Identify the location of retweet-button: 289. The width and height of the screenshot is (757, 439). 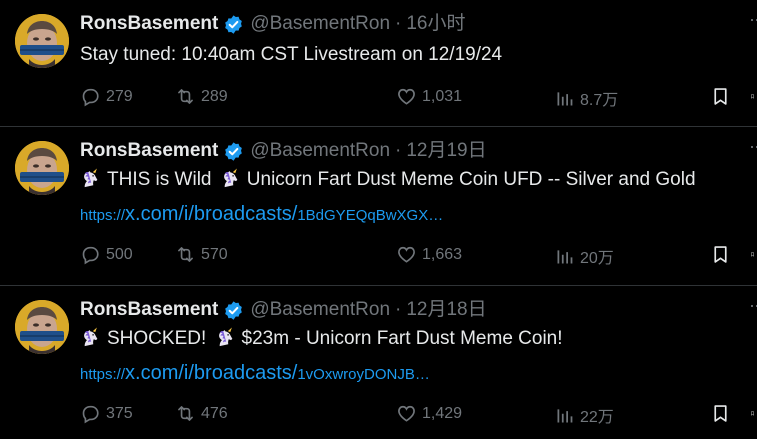
(201, 96).